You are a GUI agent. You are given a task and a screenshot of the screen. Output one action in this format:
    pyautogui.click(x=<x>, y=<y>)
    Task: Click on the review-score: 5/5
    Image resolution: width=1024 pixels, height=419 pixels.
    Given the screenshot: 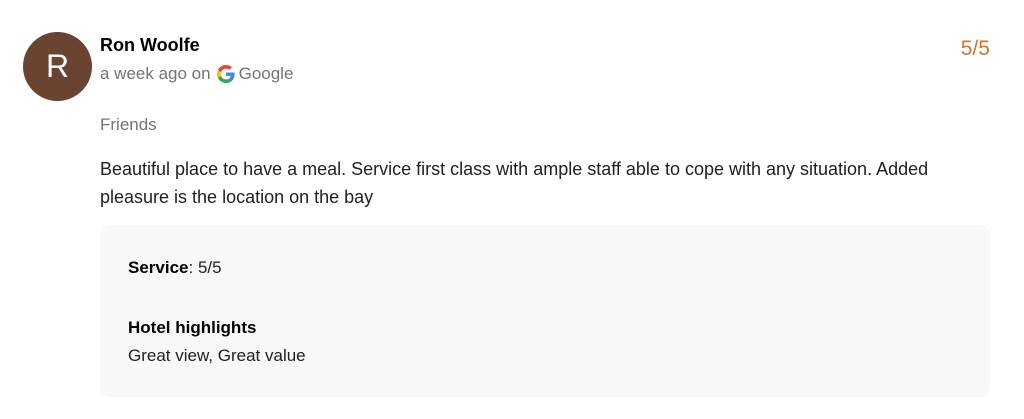 What is the action you would take?
    pyautogui.click(x=975, y=48)
    